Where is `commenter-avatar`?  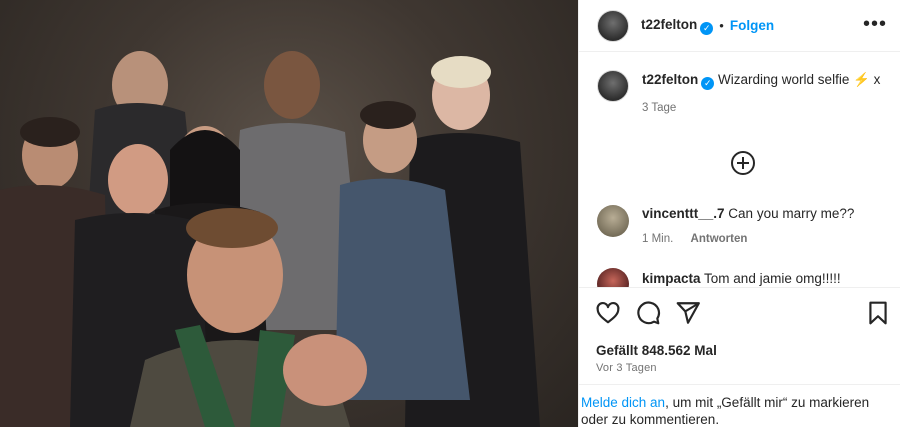 commenter-avatar is located at coordinates (613, 221).